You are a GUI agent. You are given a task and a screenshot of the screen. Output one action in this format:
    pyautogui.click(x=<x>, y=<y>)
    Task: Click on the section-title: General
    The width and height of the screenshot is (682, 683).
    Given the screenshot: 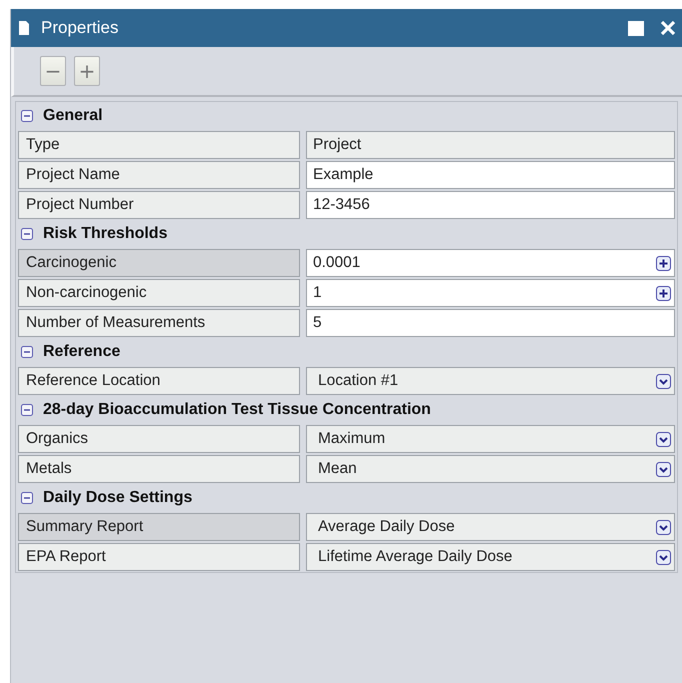 What is the action you would take?
    pyautogui.click(x=73, y=116)
    